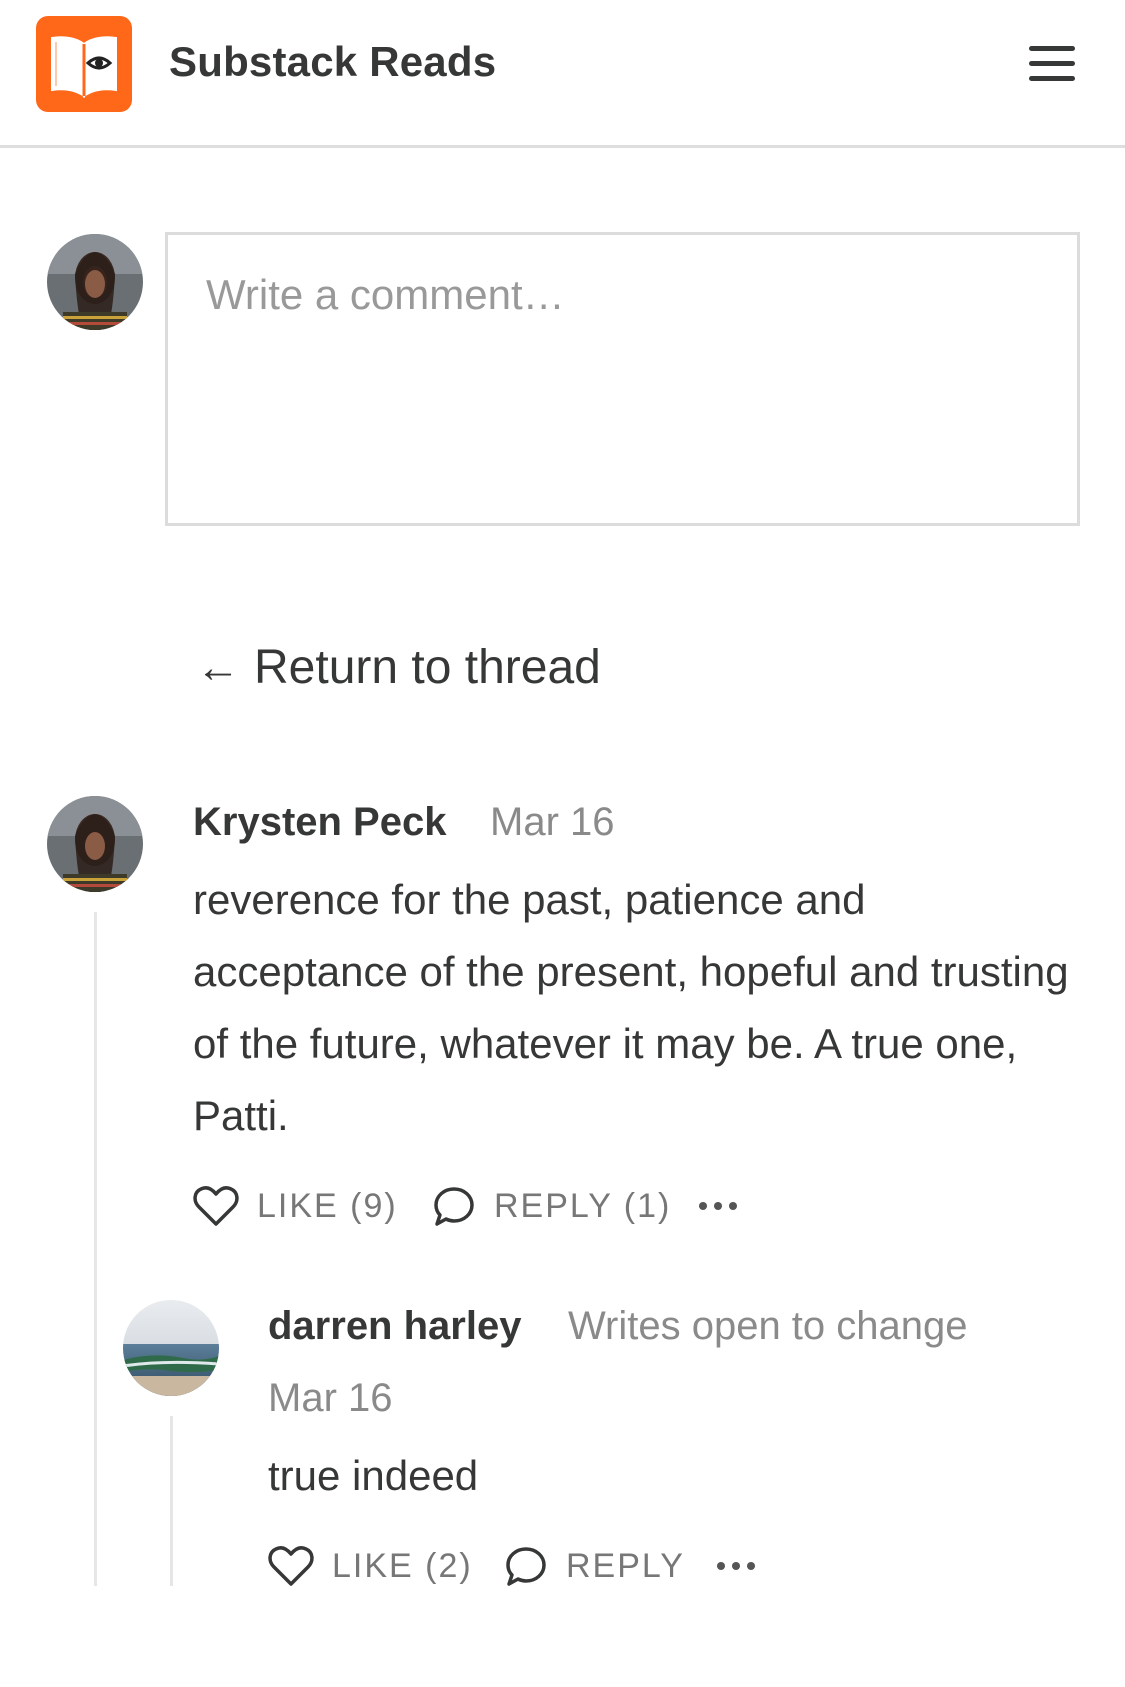 This screenshot has width=1125, height=1687. What do you see at coordinates (218, 667) in the screenshot?
I see `arrow-left-icon: ←` at bounding box center [218, 667].